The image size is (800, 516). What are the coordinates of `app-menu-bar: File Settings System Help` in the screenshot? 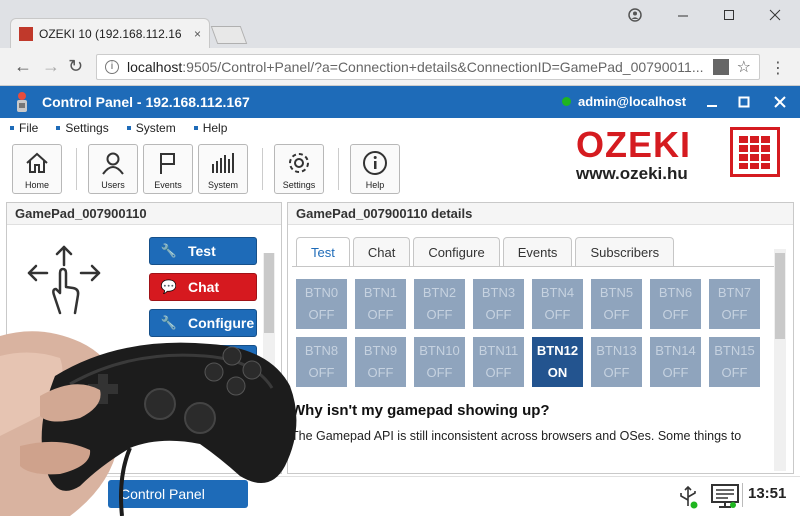 It's located at (280, 128).